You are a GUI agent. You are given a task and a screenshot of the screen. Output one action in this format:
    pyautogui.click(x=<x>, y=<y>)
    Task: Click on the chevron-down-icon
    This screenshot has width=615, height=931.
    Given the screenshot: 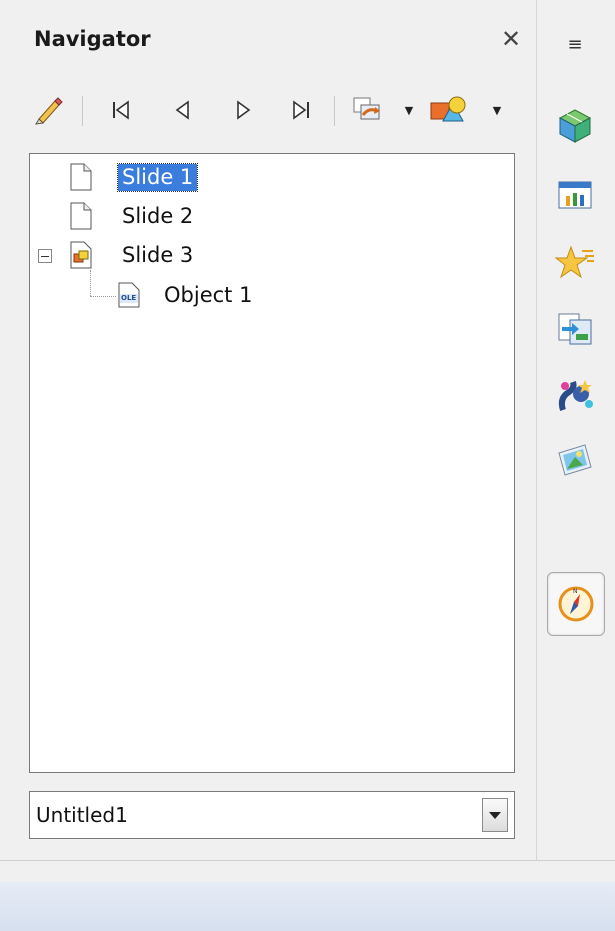 What is the action you would take?
    pyautogui.click(x=495, y=815)
    